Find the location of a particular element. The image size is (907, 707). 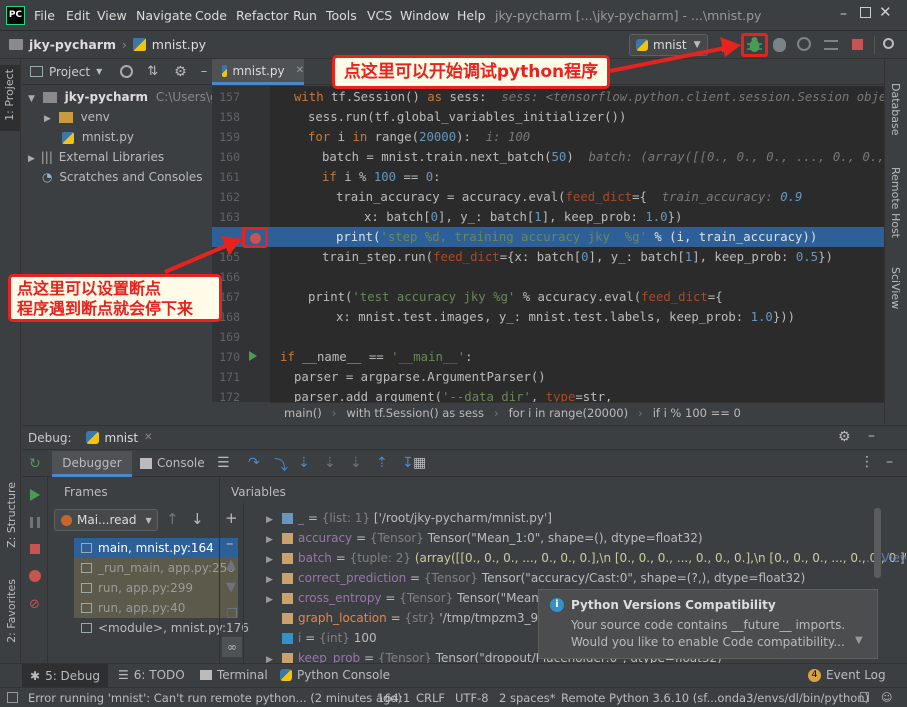

tab-debugger: Debugger is located at coordinates (92, 464).